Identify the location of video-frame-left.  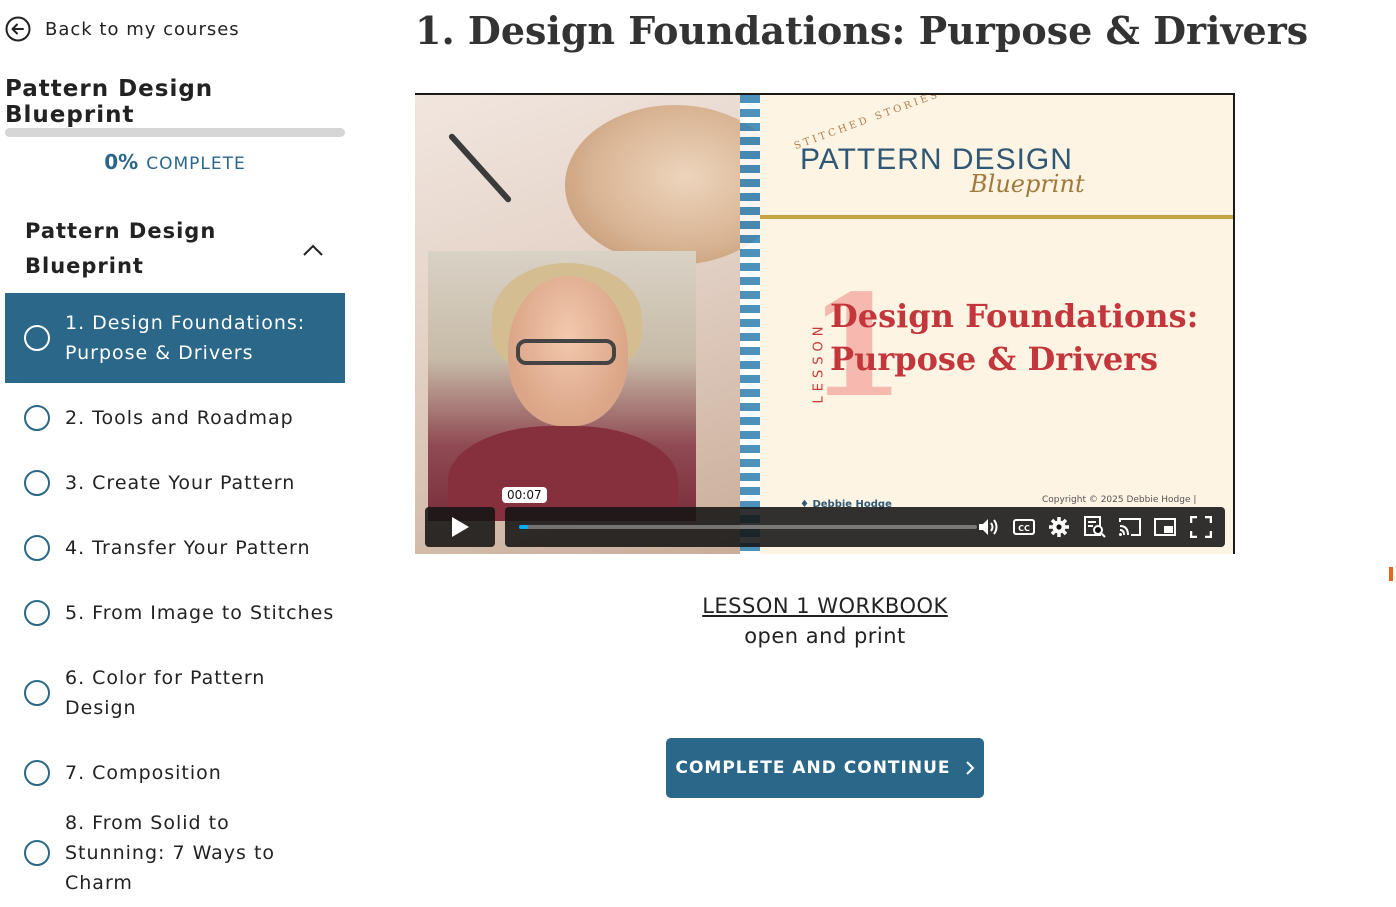
(600, 324).